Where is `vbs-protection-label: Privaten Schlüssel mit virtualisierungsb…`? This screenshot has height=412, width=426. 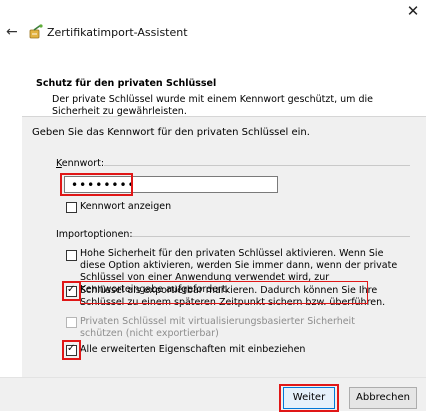 vbs-protection-label: Privaten Schlüssel mit virtualisierungsb… is located at coordinates (217, 327).